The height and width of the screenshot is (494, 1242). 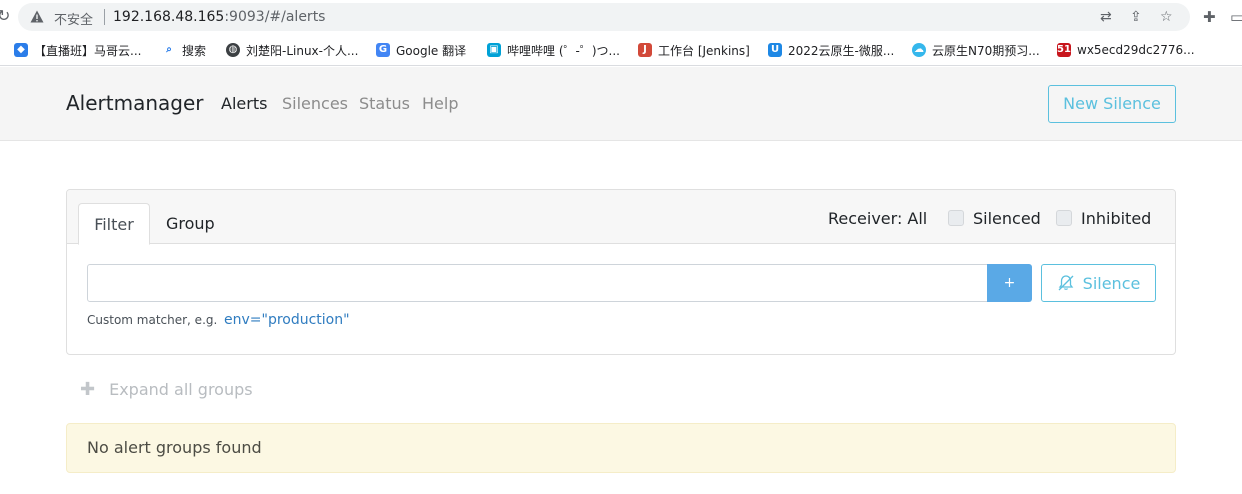 What do you see at coordinates (74, 20) in the screenshot?
I see `insecure-label: 不安全` at bounding box center [74, 20].